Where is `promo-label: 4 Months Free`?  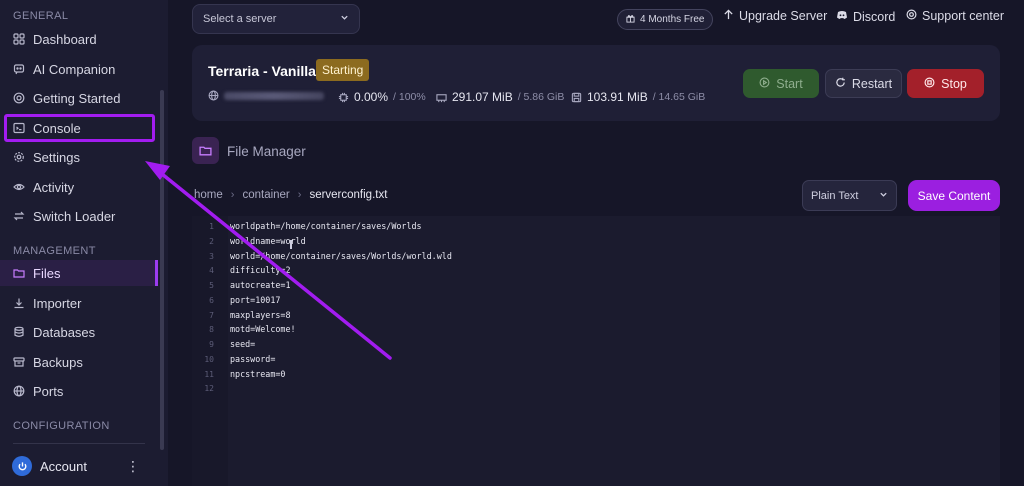 promo-label: 4 Months Free is located at coordinates (672, 19).